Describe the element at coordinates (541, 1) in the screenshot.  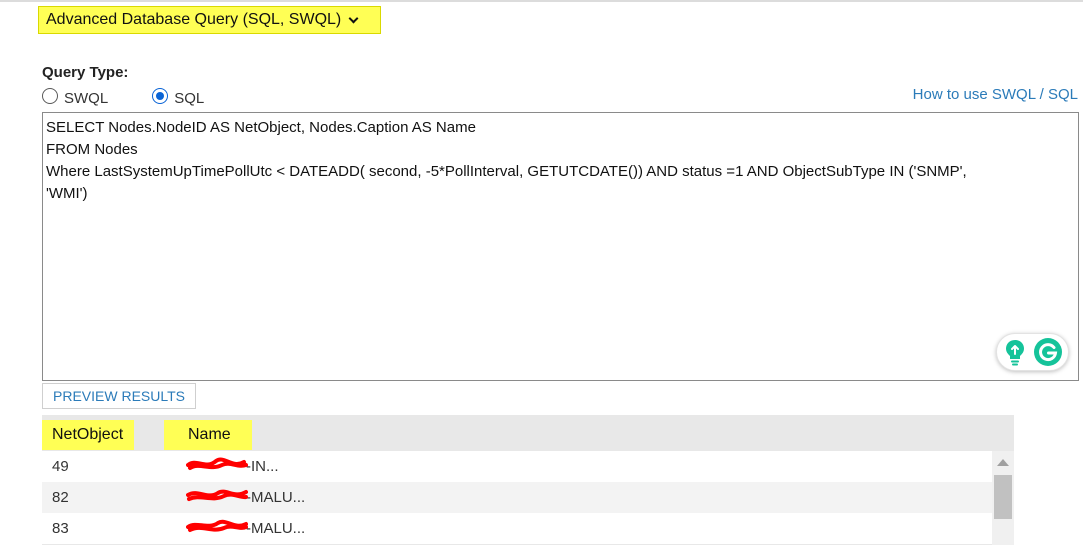
I see `top-divider` at that location.